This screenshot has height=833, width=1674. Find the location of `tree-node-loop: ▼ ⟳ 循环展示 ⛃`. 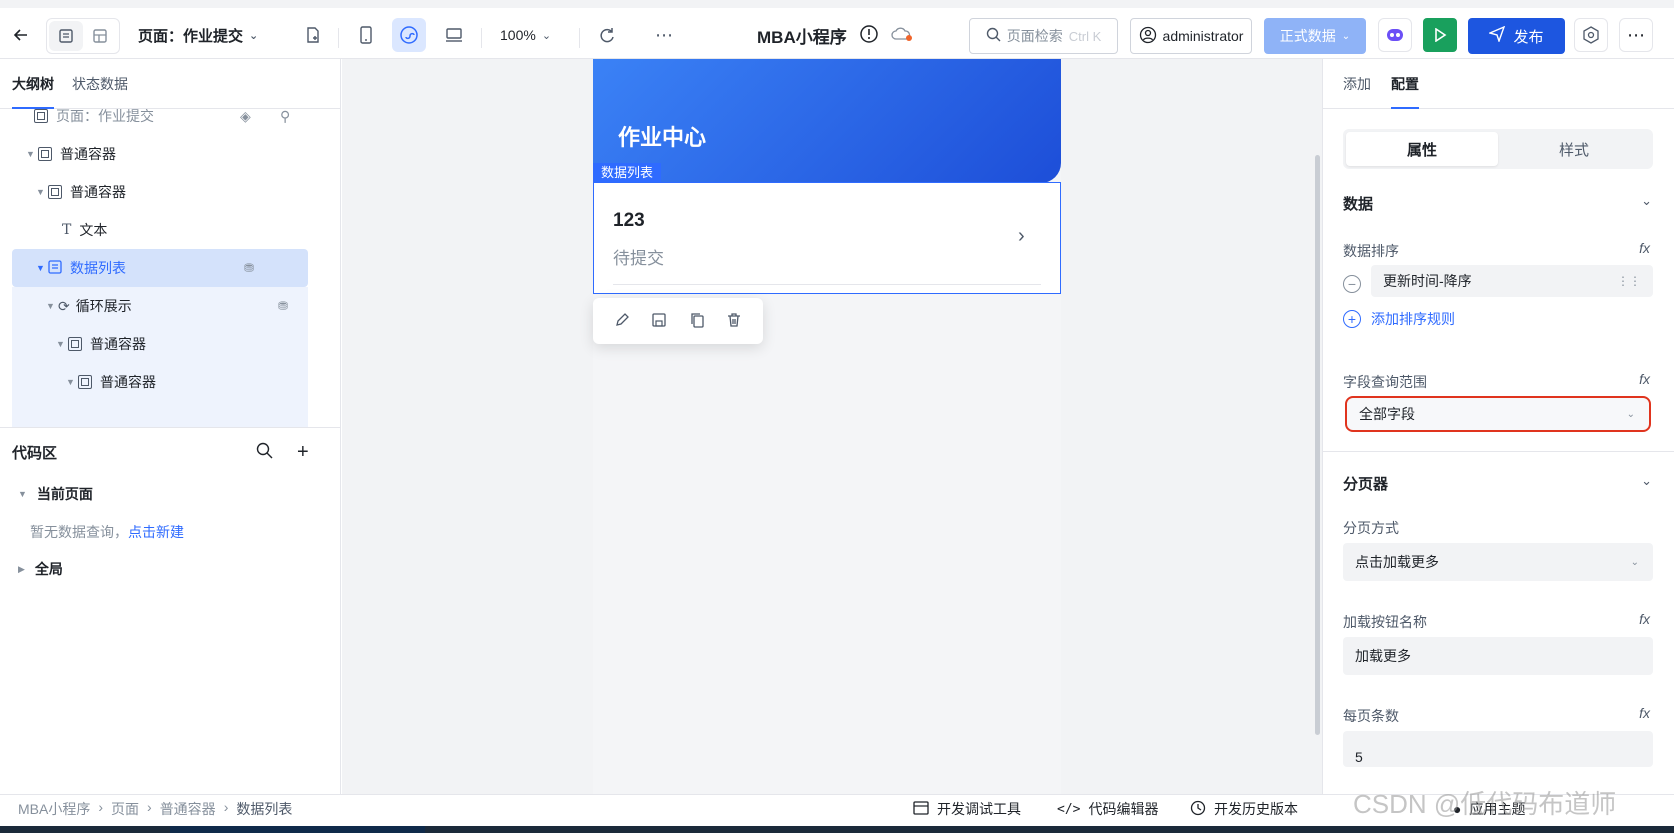

tree-node-loop: ▼ ⟳ 循环展示 ⛃ is located at coordinates (177, 306).